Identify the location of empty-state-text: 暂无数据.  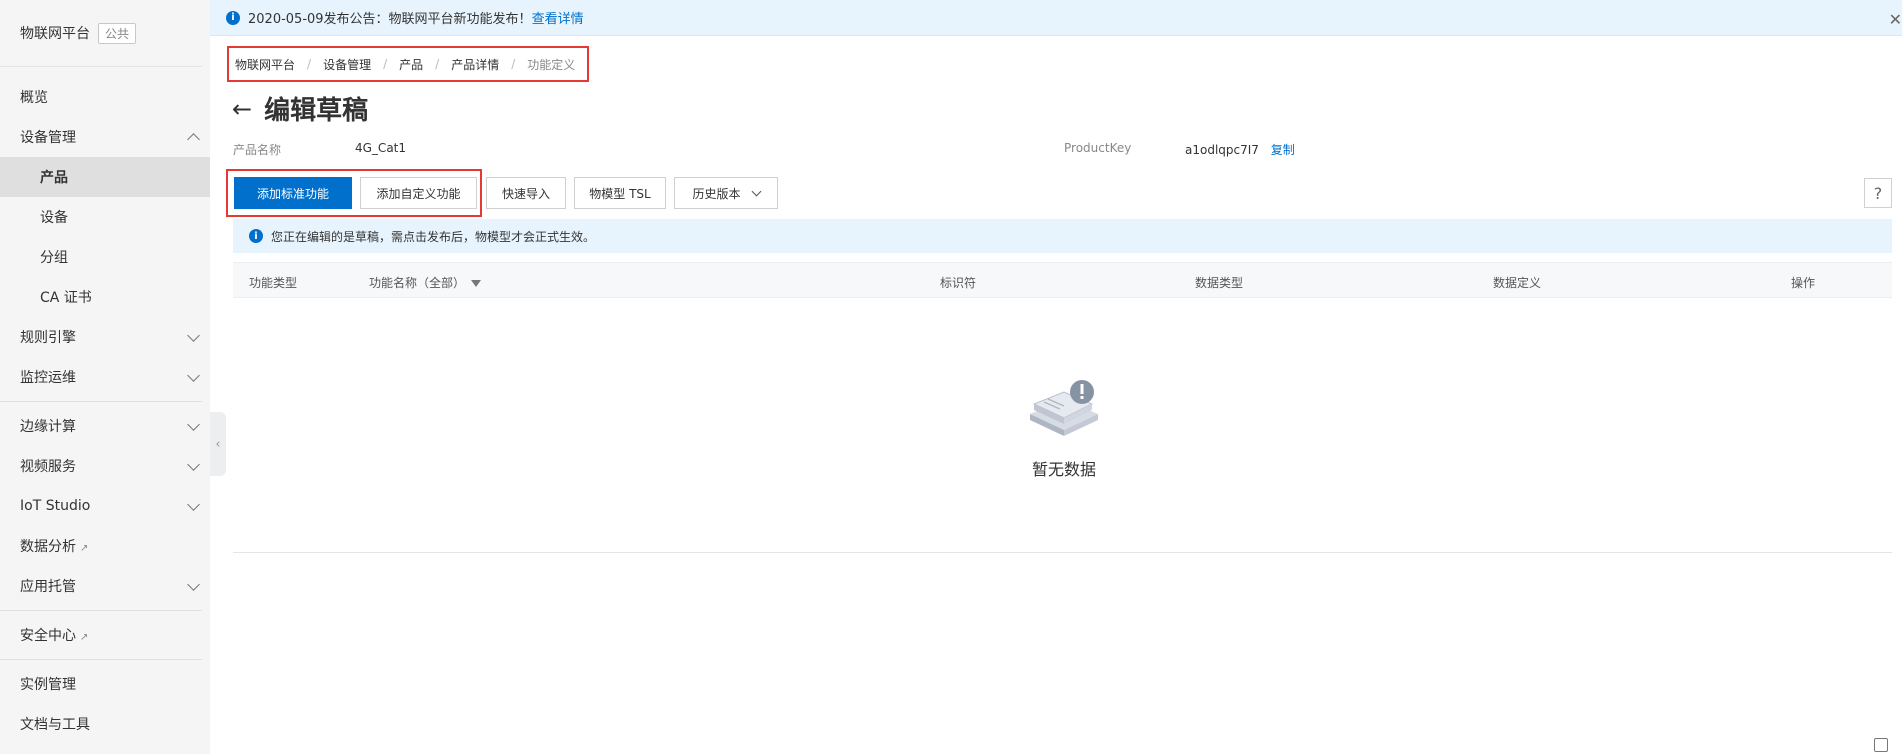
(1063, 469).